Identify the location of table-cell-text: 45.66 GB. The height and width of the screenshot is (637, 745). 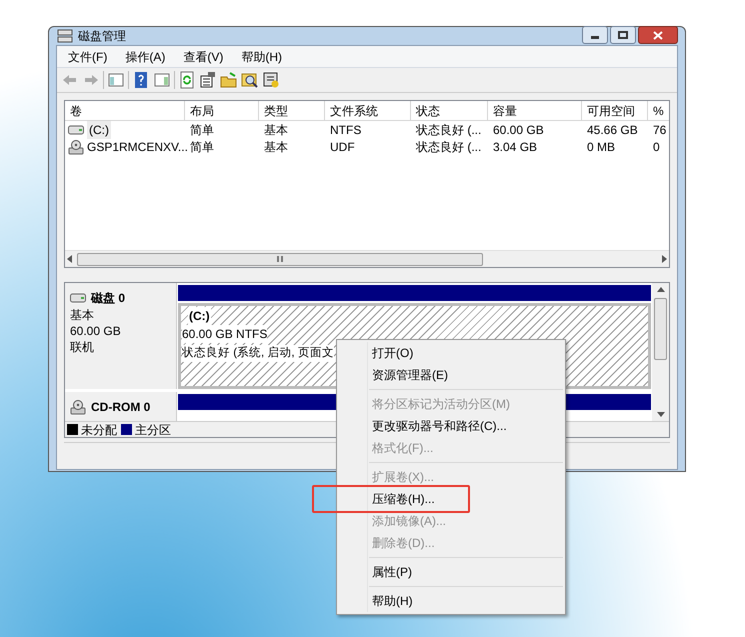
(612, 130).